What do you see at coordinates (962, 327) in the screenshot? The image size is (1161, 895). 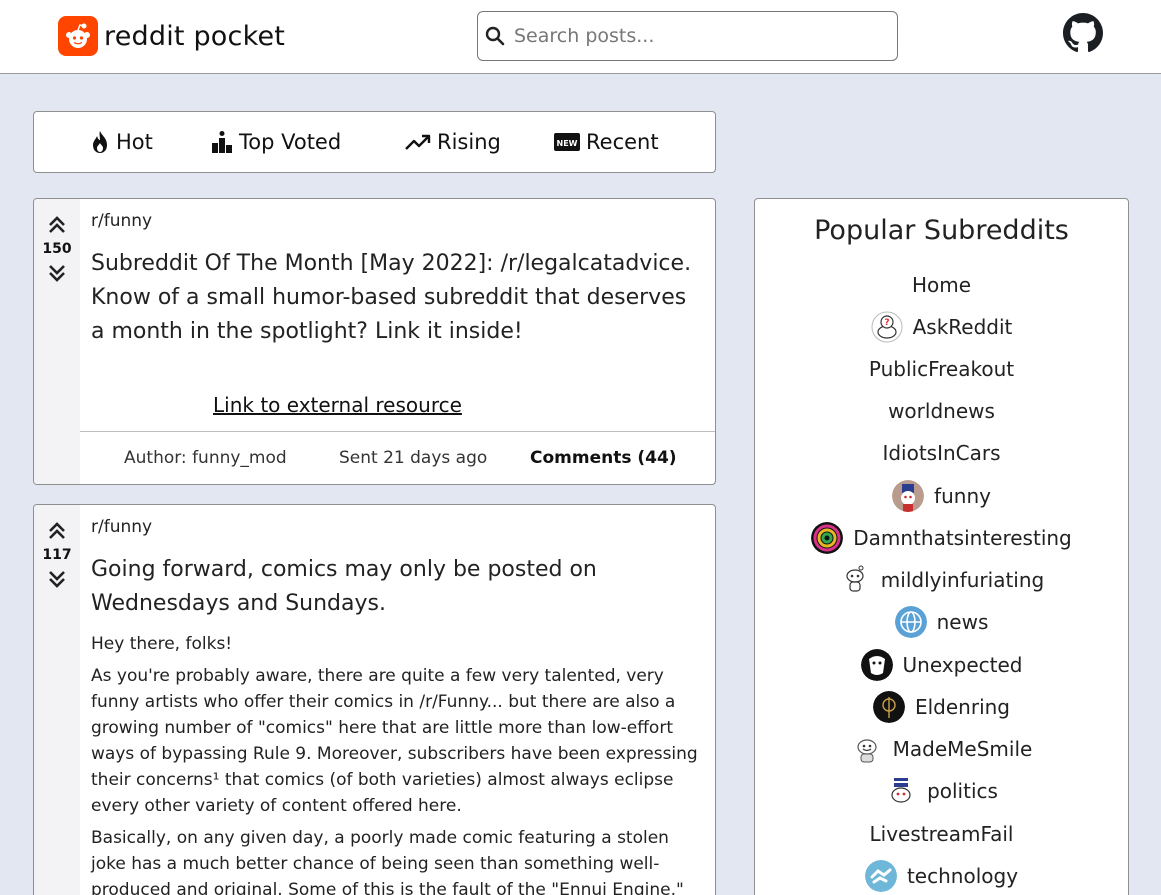 I see `sidebar-item-label: AskReddit` at bounding box center [962, 327].